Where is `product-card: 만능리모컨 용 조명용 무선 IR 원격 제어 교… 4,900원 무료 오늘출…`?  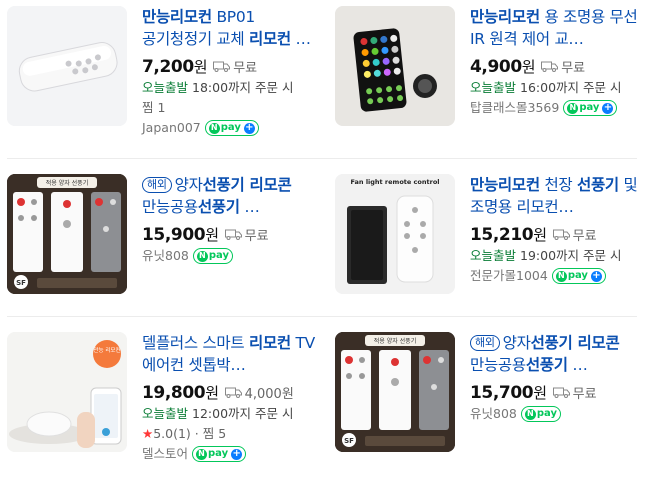
product-card: 만능리모컨 용 조명용 무선 IR 원격 제어 교… 4,900원 무료 오늘출… is located at coordinates (488, 70).